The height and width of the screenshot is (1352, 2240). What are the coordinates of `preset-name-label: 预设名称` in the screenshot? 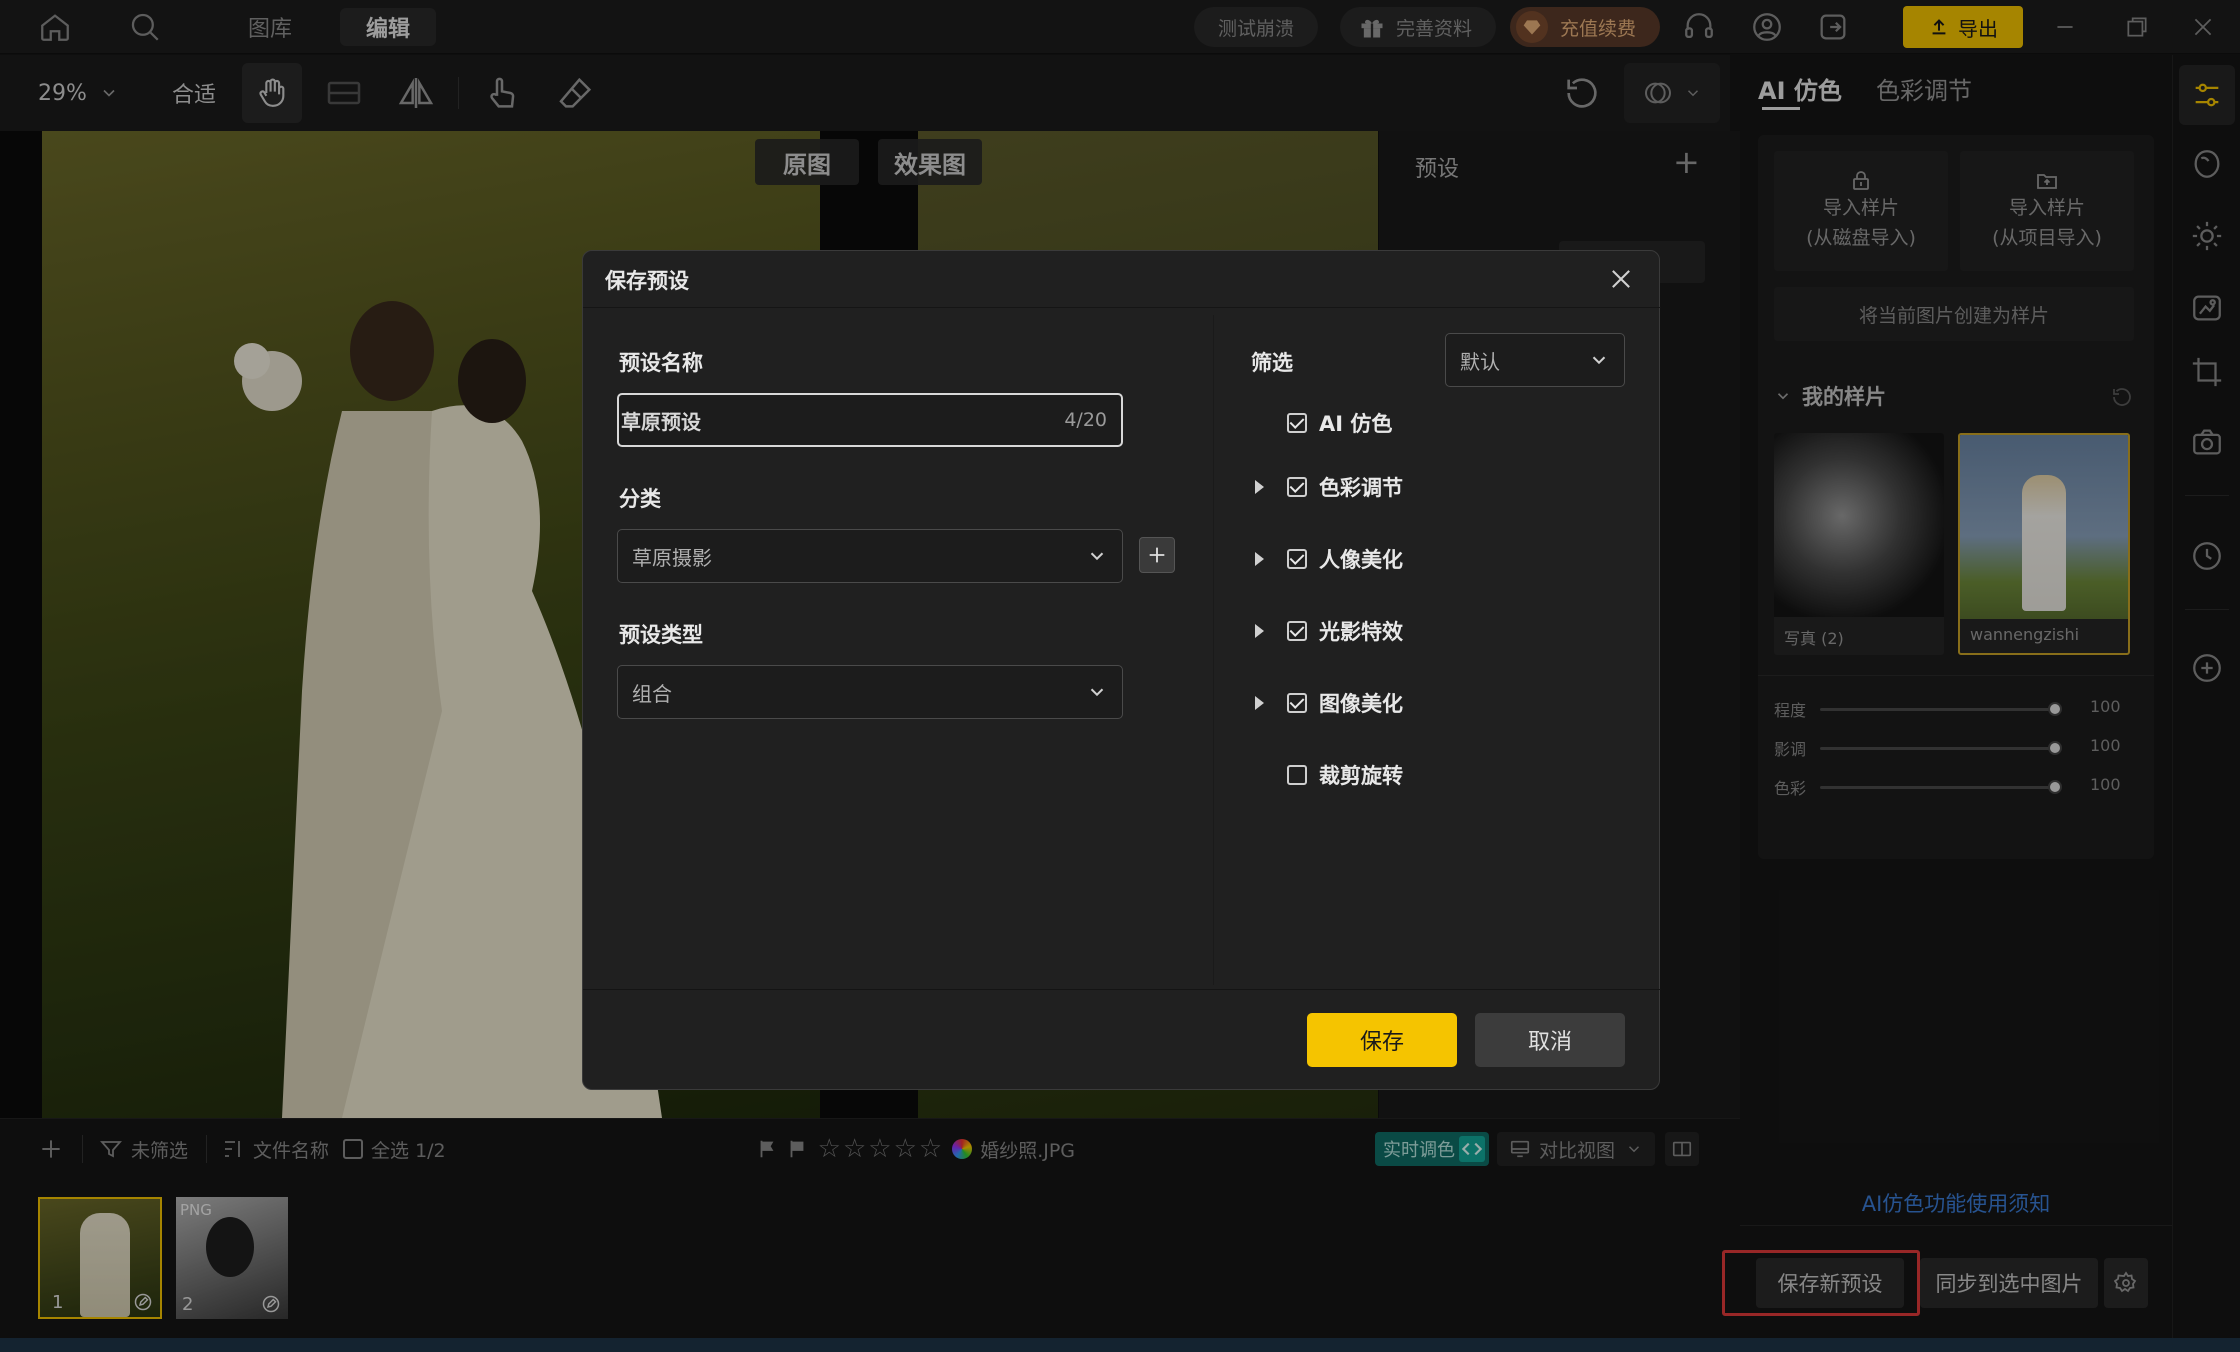 It's located at (661, 363).